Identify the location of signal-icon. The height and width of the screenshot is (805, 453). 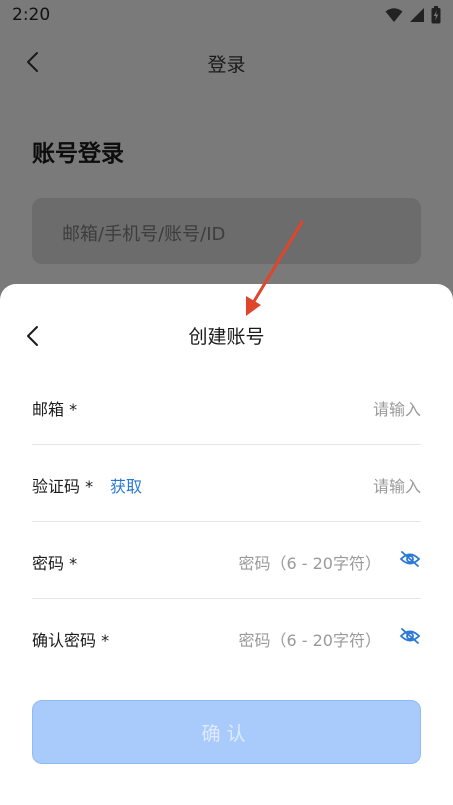
(417, 15).